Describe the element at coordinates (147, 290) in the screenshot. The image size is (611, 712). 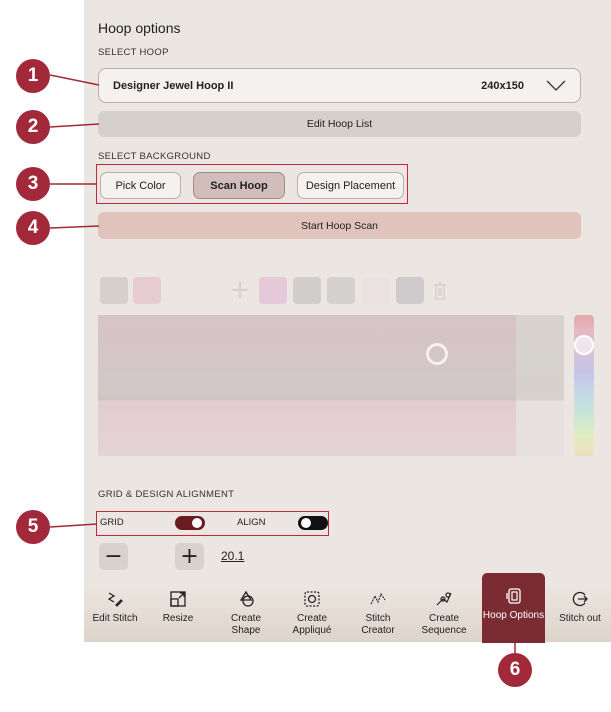
I see `previous-color-swatch` at that location.